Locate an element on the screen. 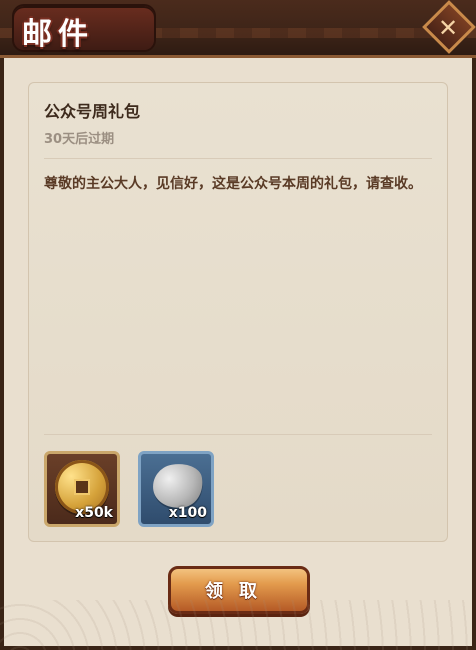 Image resolution: width=476 pixels, height=650 pixels. attachments-list: x50k x100 is located at coordinates (144, 490).